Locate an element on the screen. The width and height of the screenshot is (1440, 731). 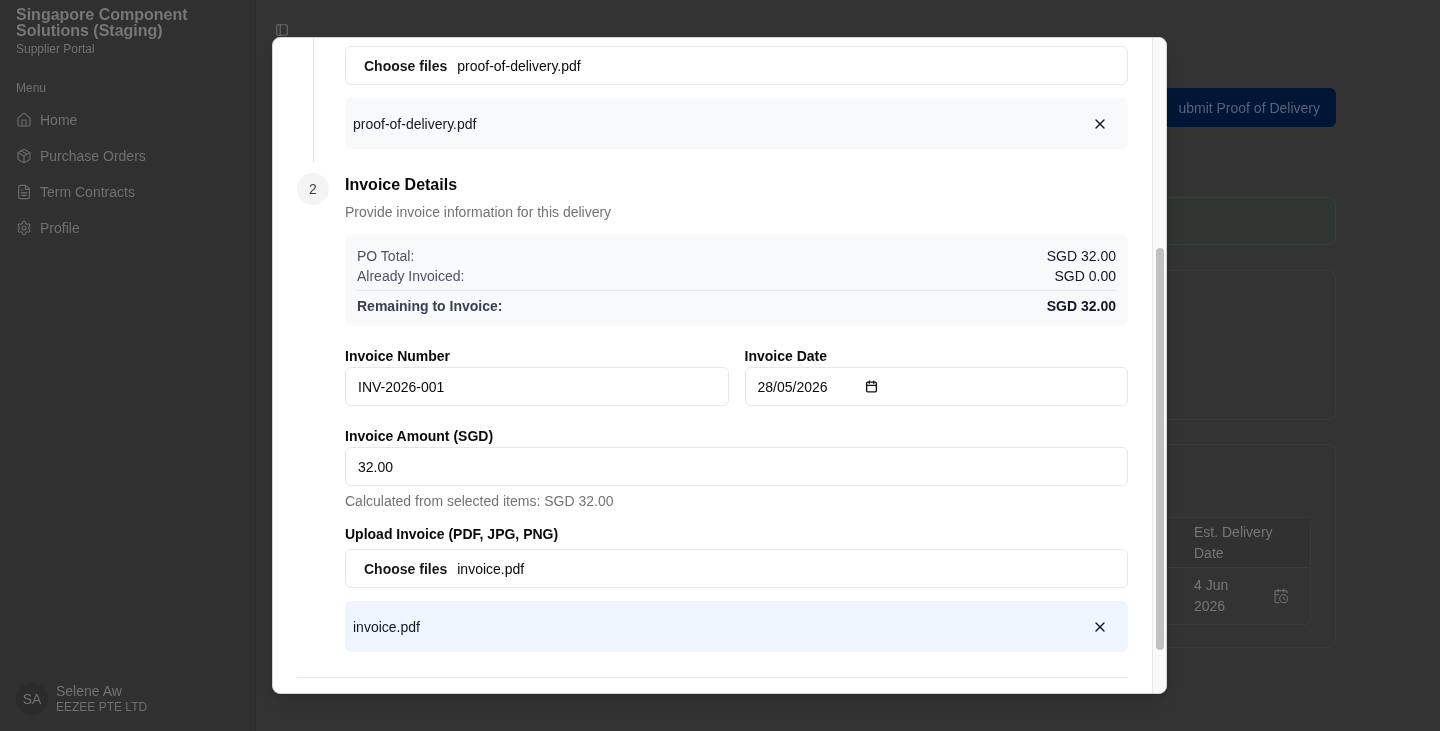
sidebar-toggle-button is located at coordinates (282, 30).